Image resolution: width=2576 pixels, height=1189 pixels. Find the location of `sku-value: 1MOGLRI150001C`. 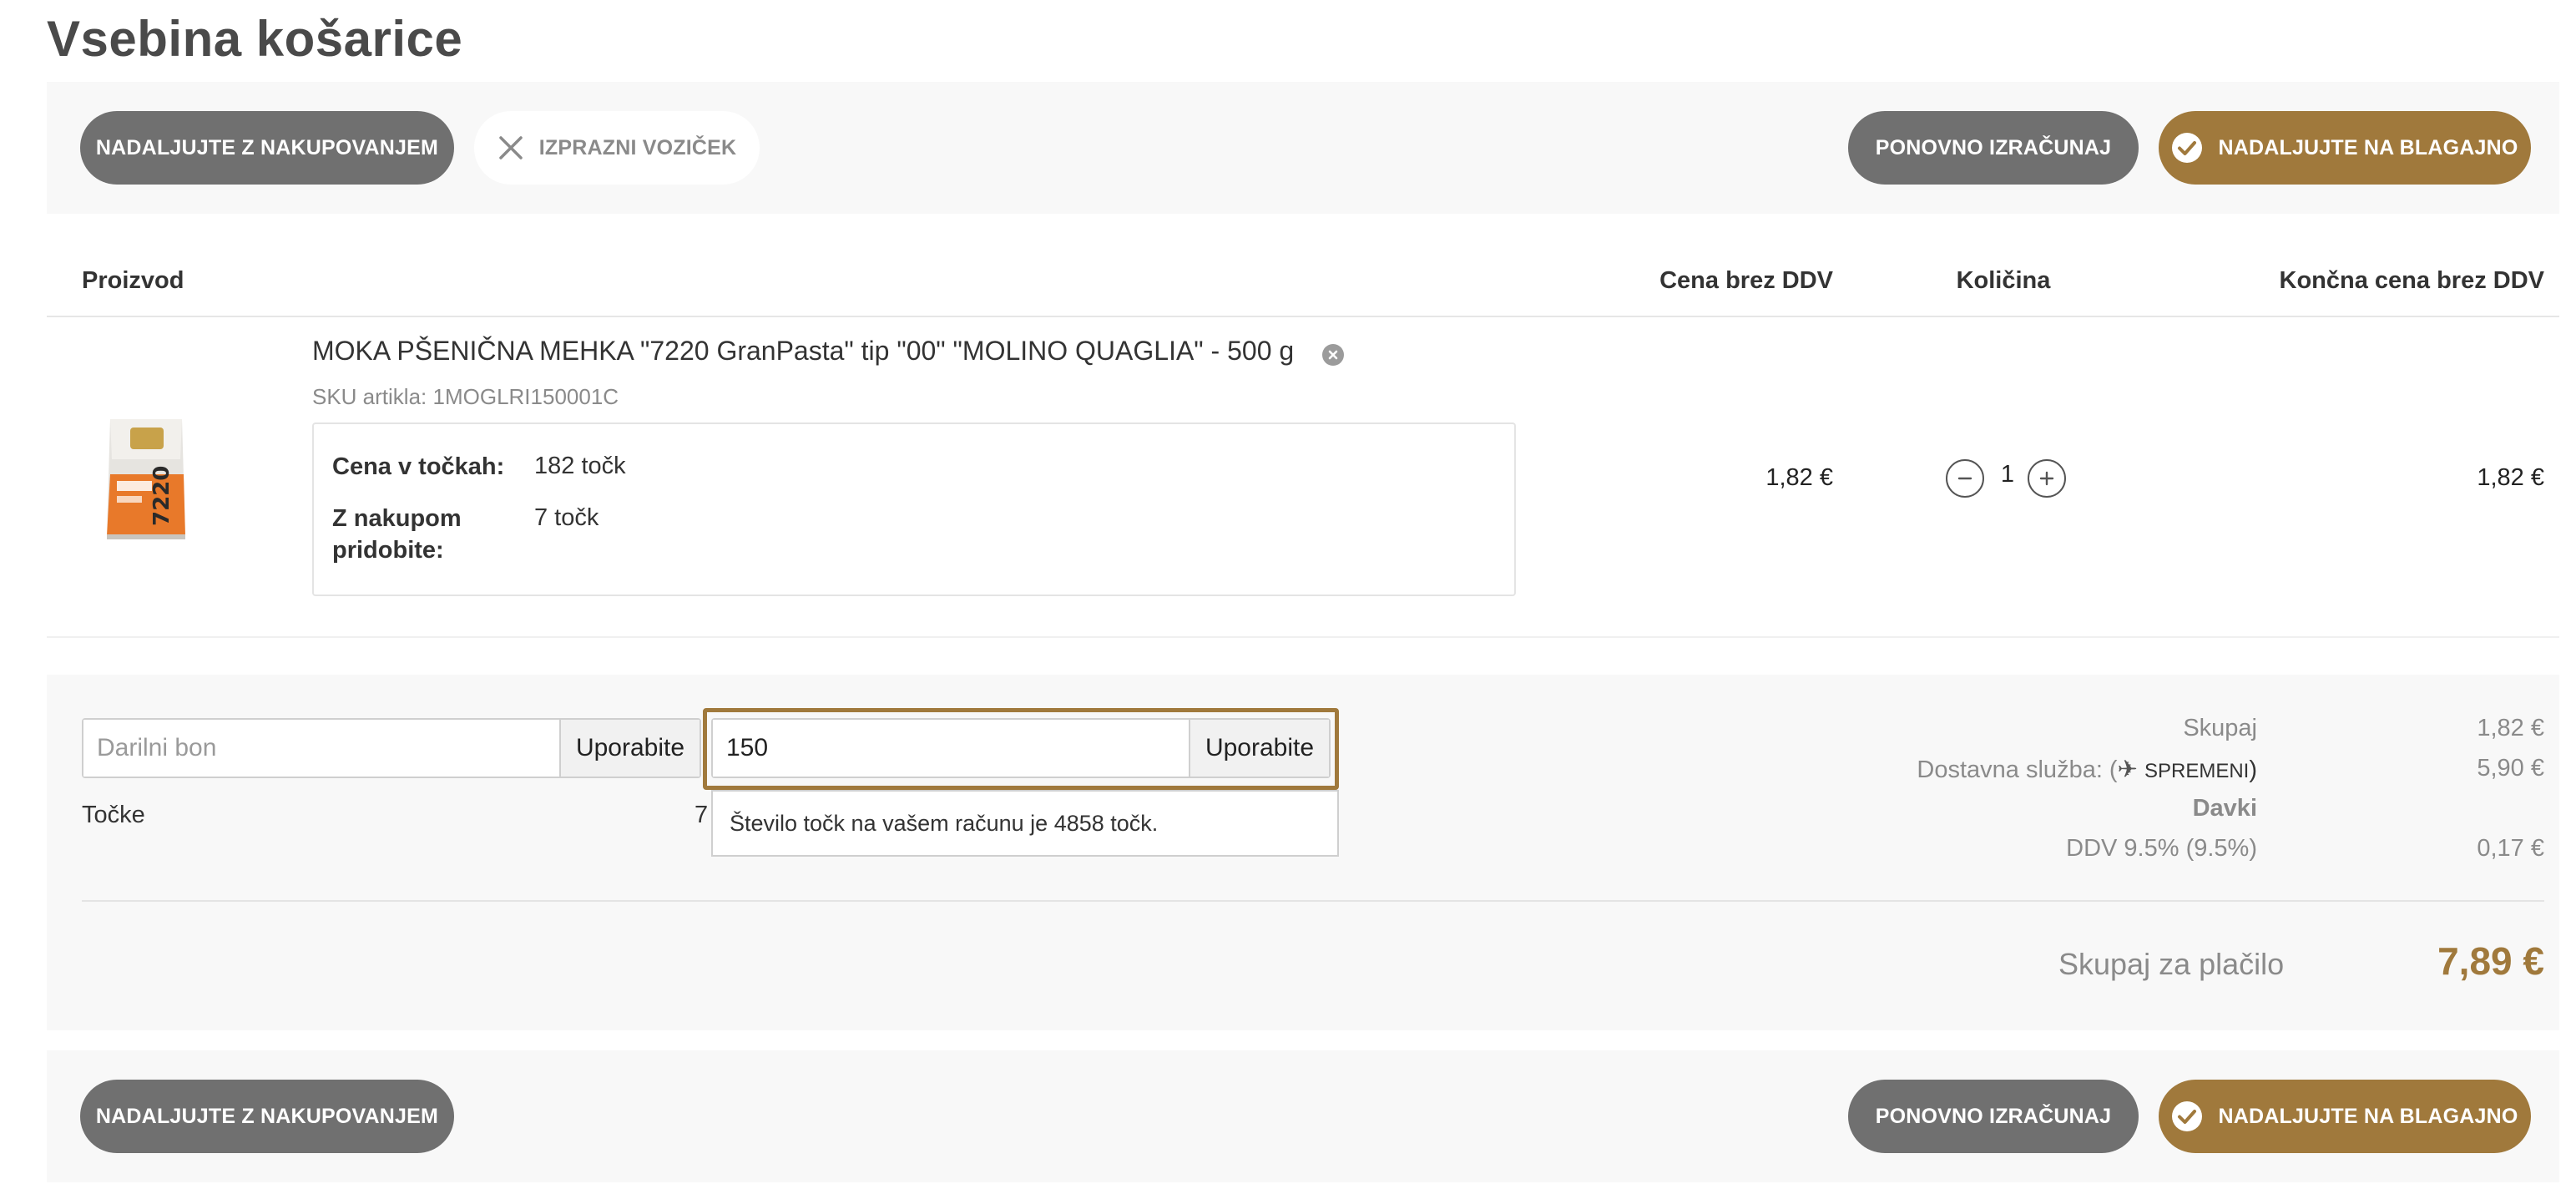

sku-value: 1MOGLRI150001C is located at coordinates (525, 396).